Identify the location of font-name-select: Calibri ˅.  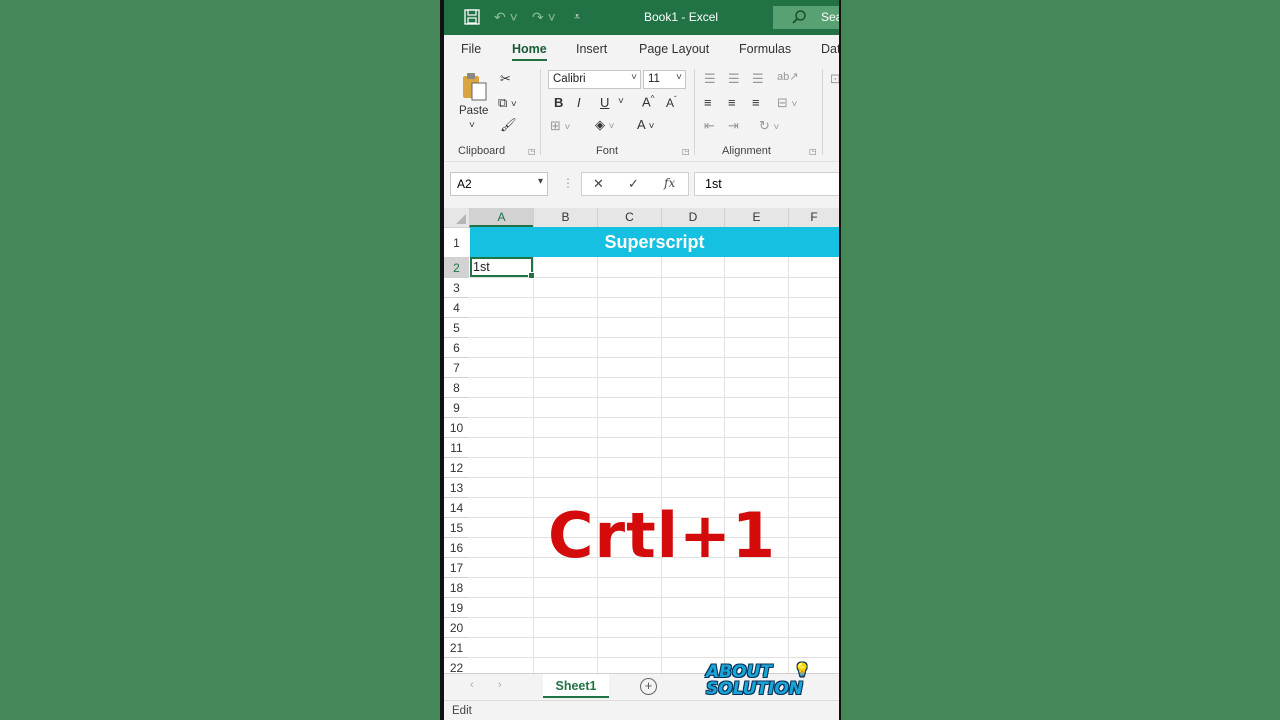
(594, 79).